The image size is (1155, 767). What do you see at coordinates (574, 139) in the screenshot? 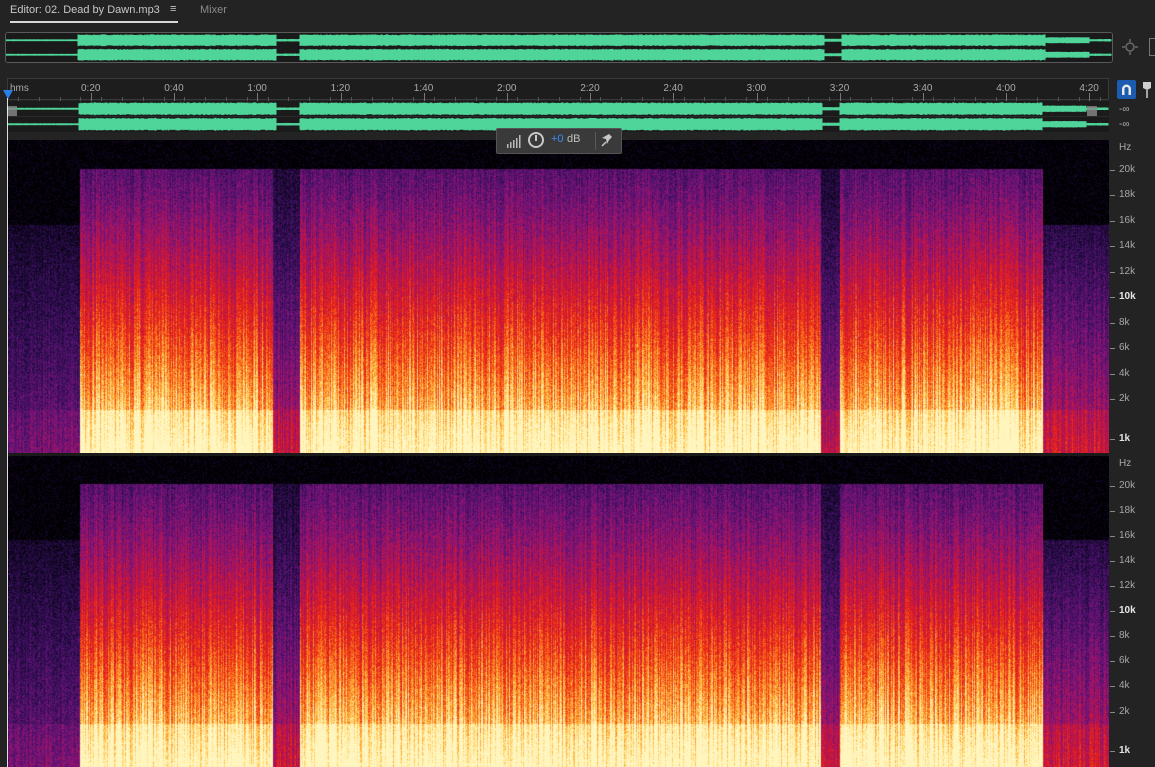
I see `amplitude-unit: dB` at bounding box center [574, 139].